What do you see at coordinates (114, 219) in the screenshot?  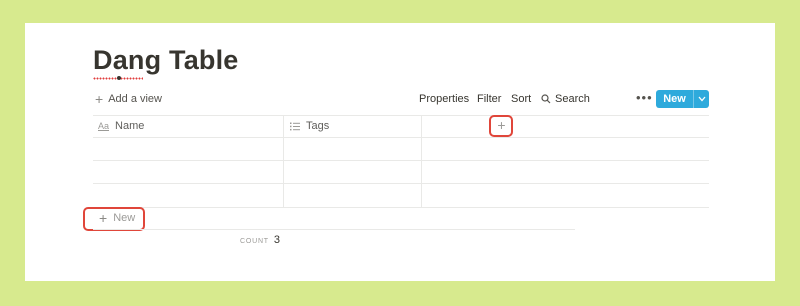 I see `highlight-add-row` at bounding box center [114, 219].